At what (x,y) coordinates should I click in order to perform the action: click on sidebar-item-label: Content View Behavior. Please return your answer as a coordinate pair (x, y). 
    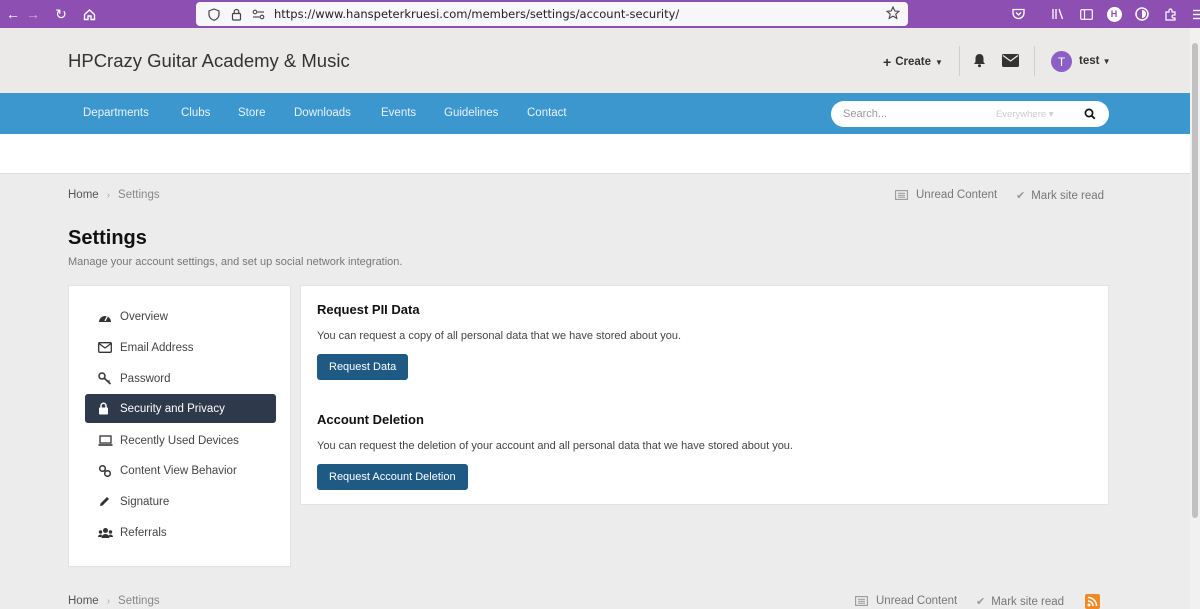
    Looking at the image, I should click on (178, 470).